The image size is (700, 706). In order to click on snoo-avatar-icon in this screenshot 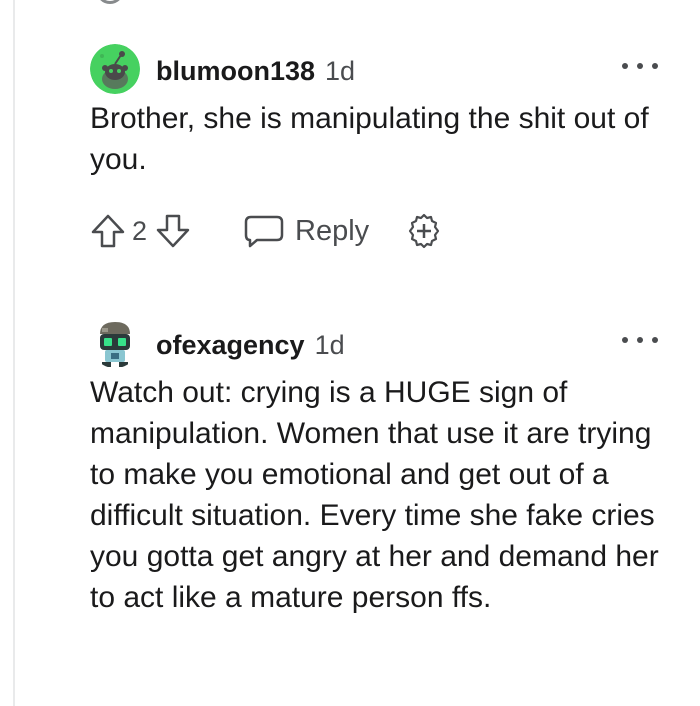, I will do `click(115, 69)`.